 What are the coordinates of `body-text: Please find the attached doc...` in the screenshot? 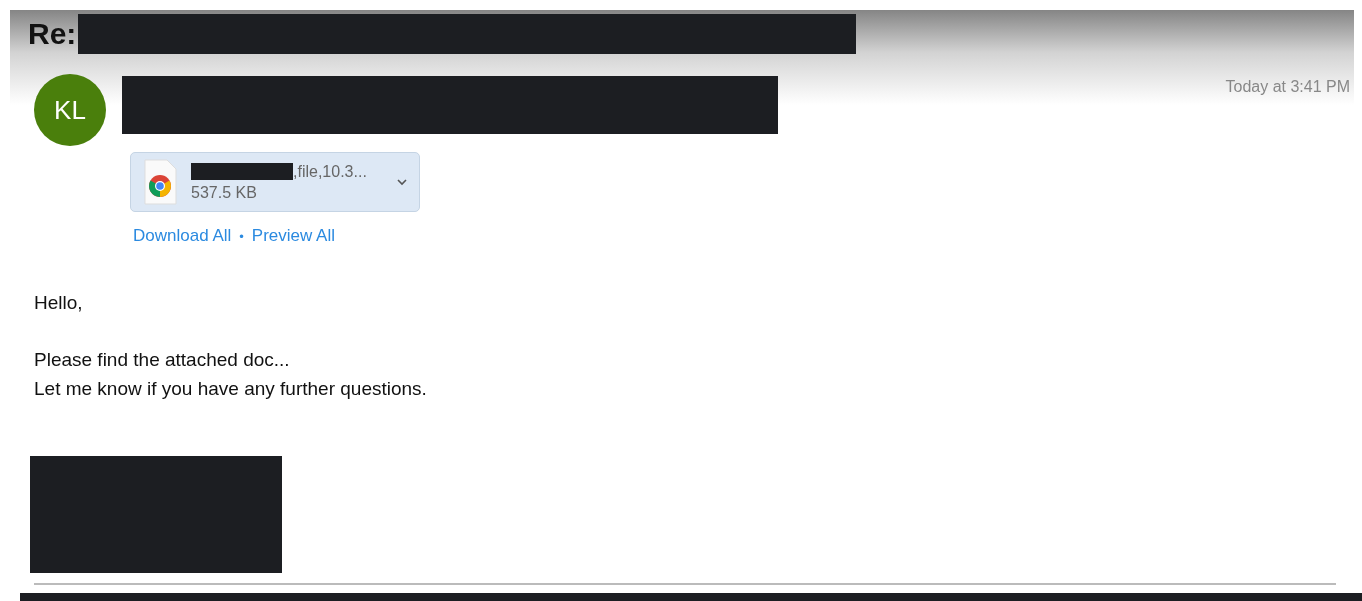 It's located at (162, 360).